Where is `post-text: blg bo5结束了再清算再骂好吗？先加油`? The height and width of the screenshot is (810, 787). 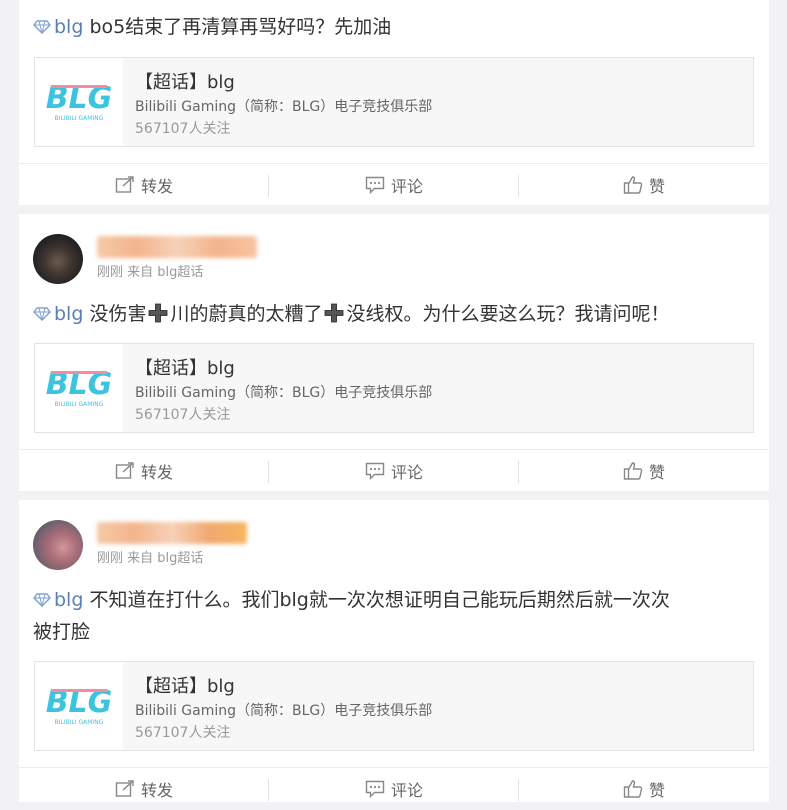 post-text: blg bo5结束了再清算再骂好吗？先加油 is located at coordinates (393, 27).